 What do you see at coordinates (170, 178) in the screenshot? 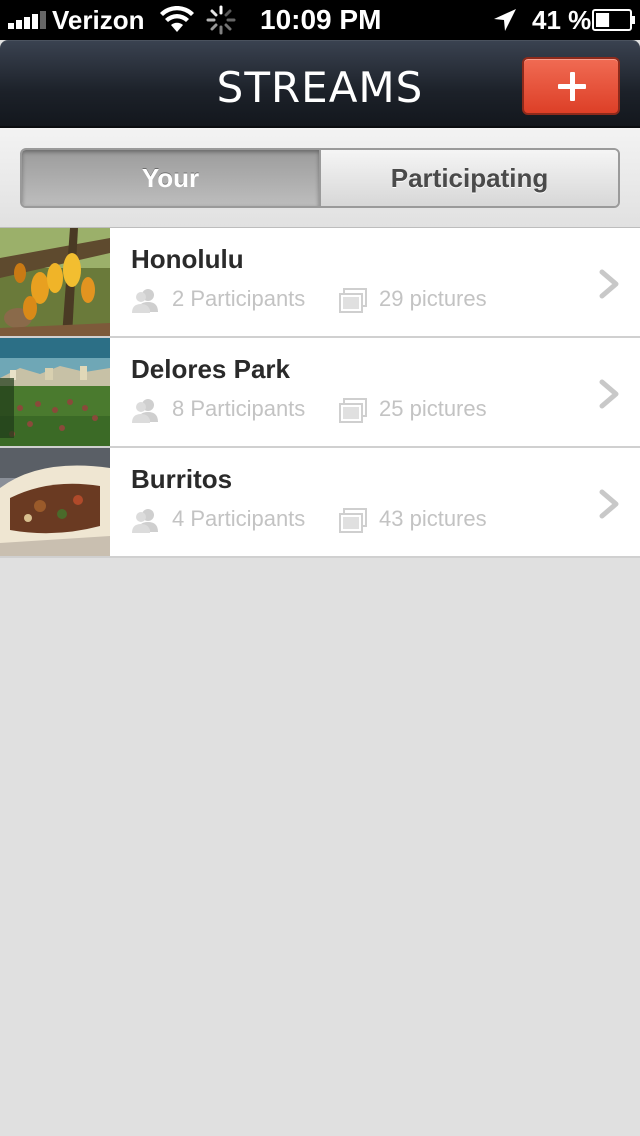
I see `segment-your: Your` at bounding box center [170, 178].